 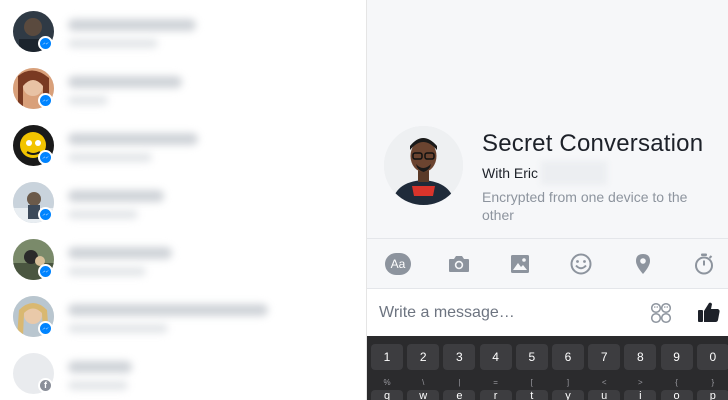 I want to click on emoji-icon, so click(x=581, y=264).